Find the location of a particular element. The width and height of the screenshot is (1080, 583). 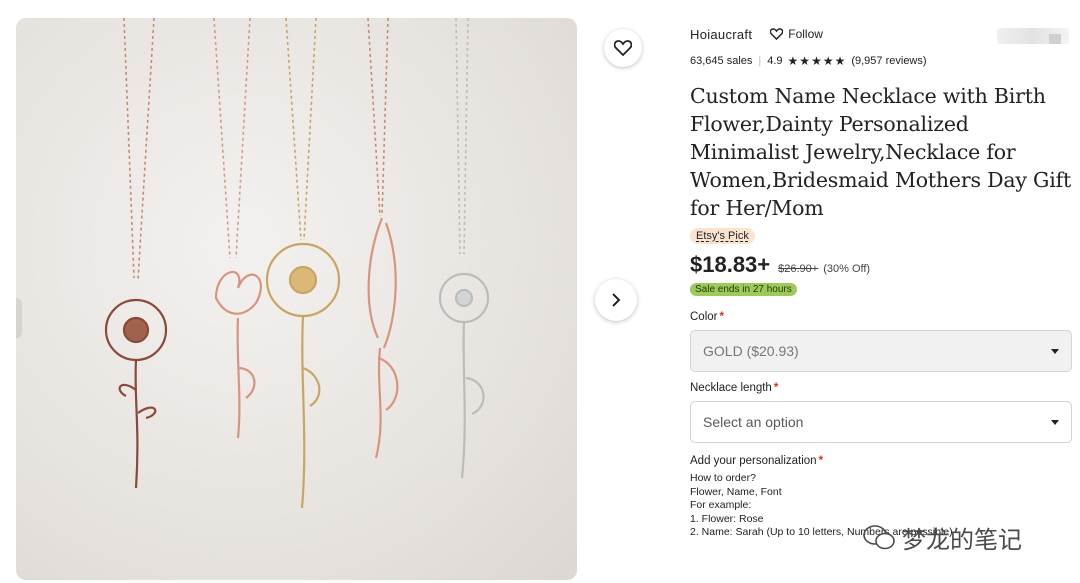

shop-stats: 63,645 sales | 4.9 ★★★★★ (9,957 reviews) is located at coordinates (881, 61).